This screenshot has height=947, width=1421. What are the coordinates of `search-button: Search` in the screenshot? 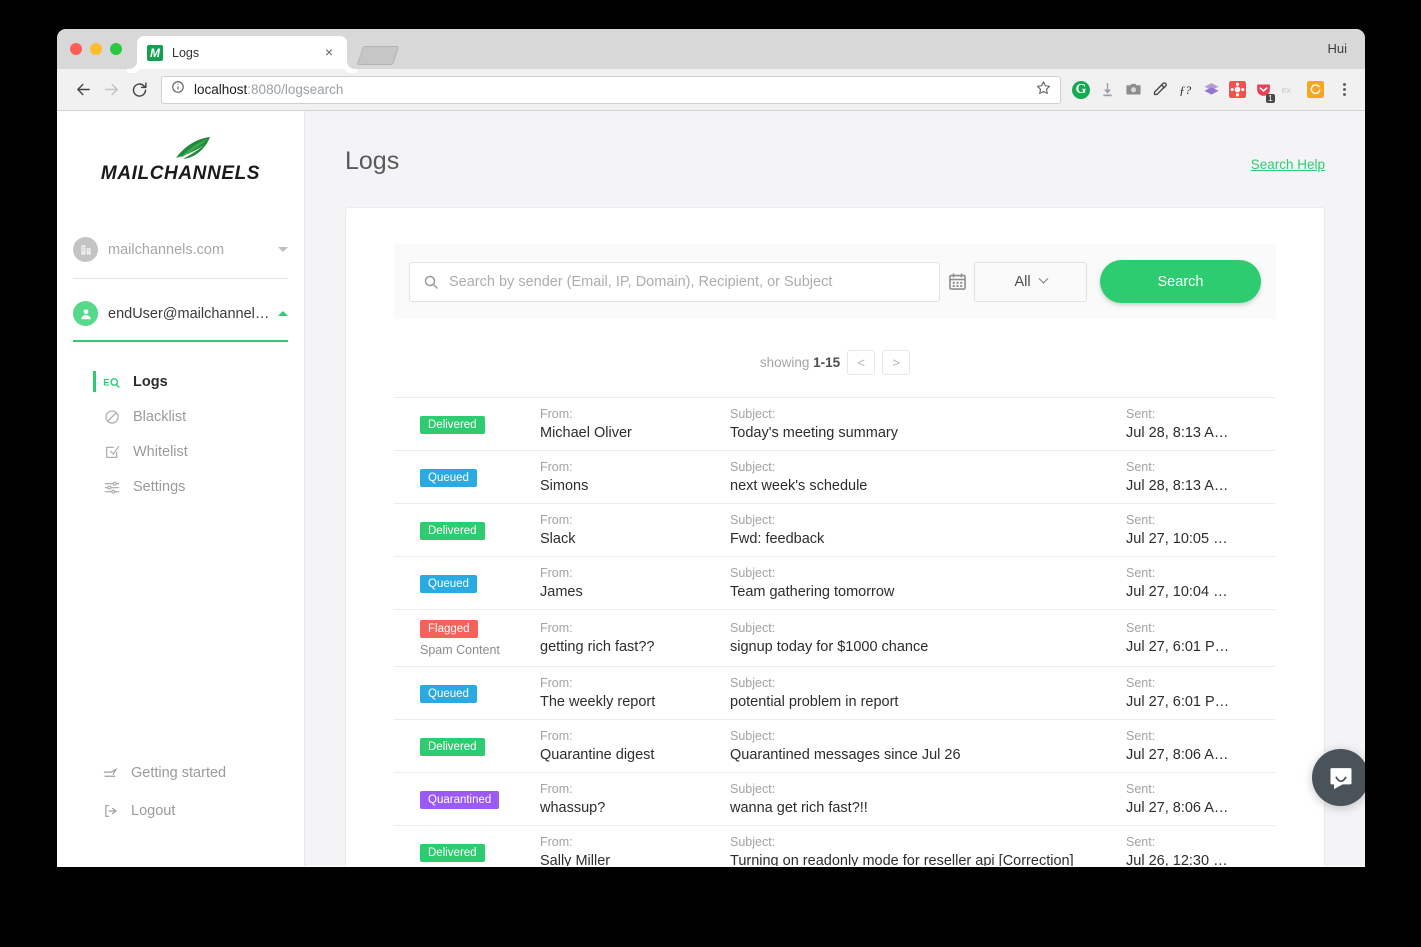 It's located at (1180, 281).